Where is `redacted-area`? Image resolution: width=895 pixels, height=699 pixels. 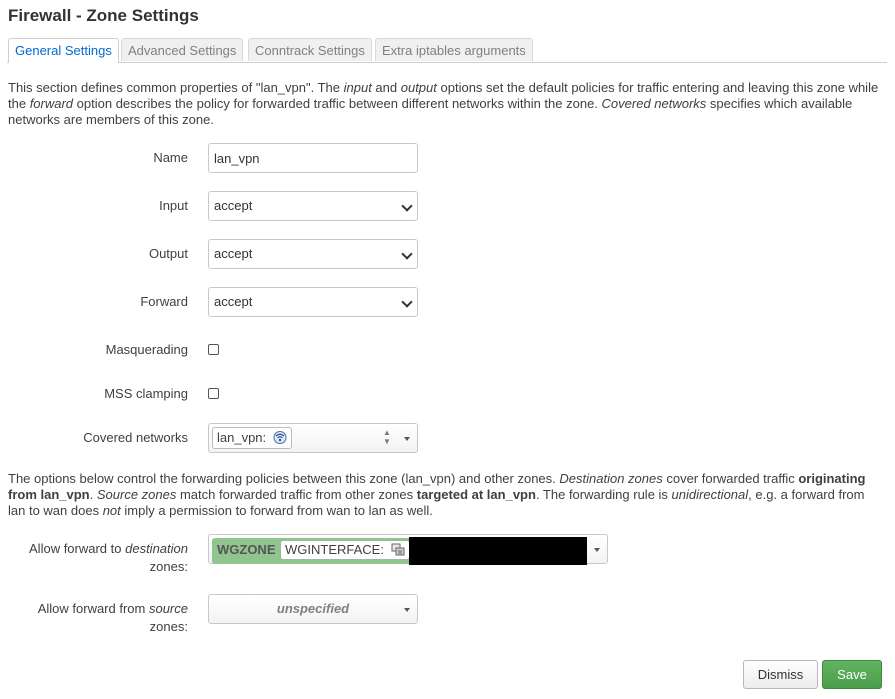 redacted-area is located at coordinates (498, 551).